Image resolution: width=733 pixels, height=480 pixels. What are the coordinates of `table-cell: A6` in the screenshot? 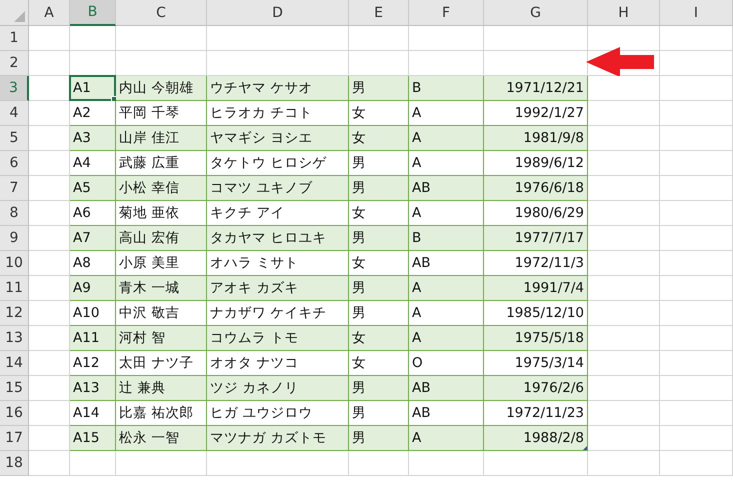 It's located at (93, 213).